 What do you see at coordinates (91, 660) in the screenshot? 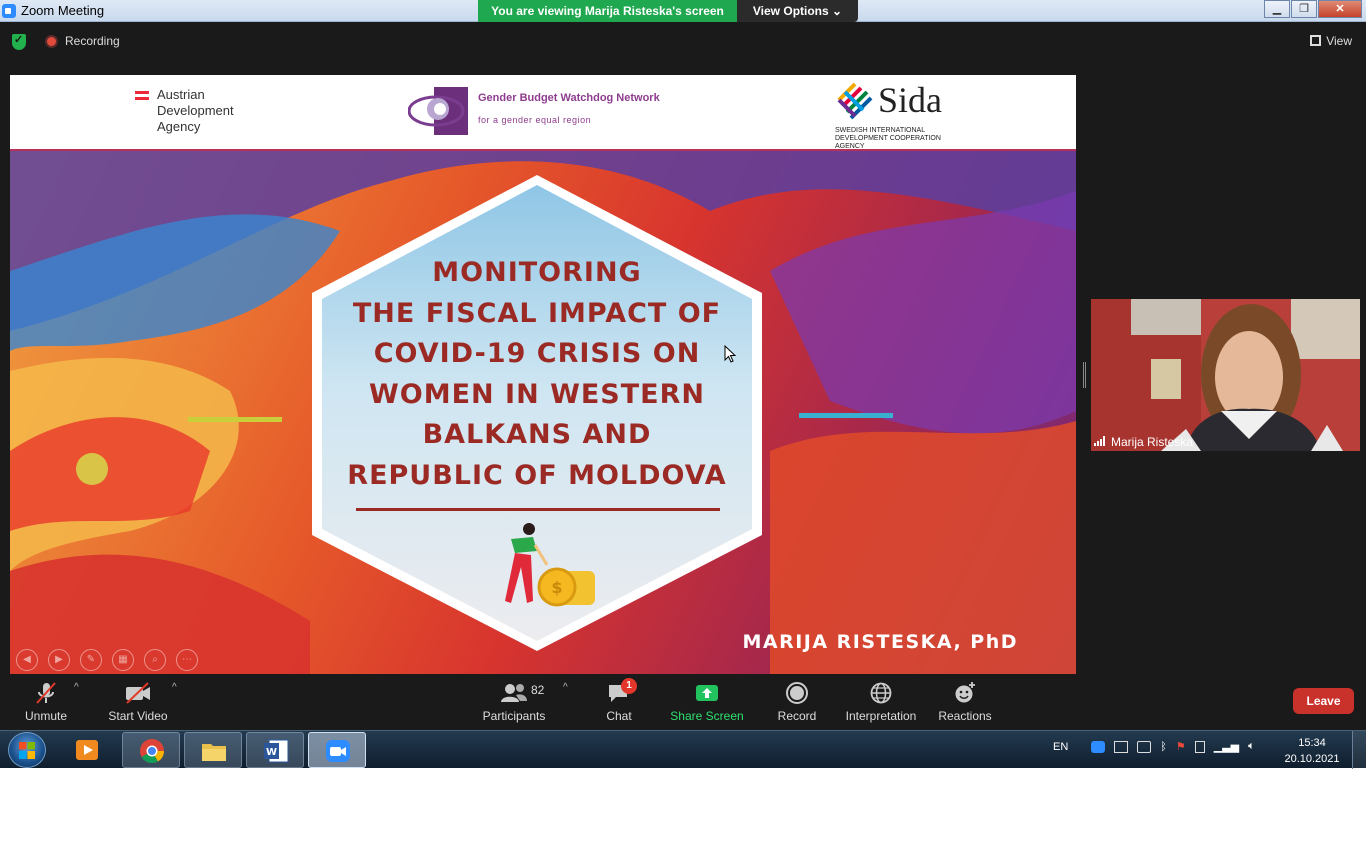
I see `pen-icon: ✎` at bounding box center [91, 660].